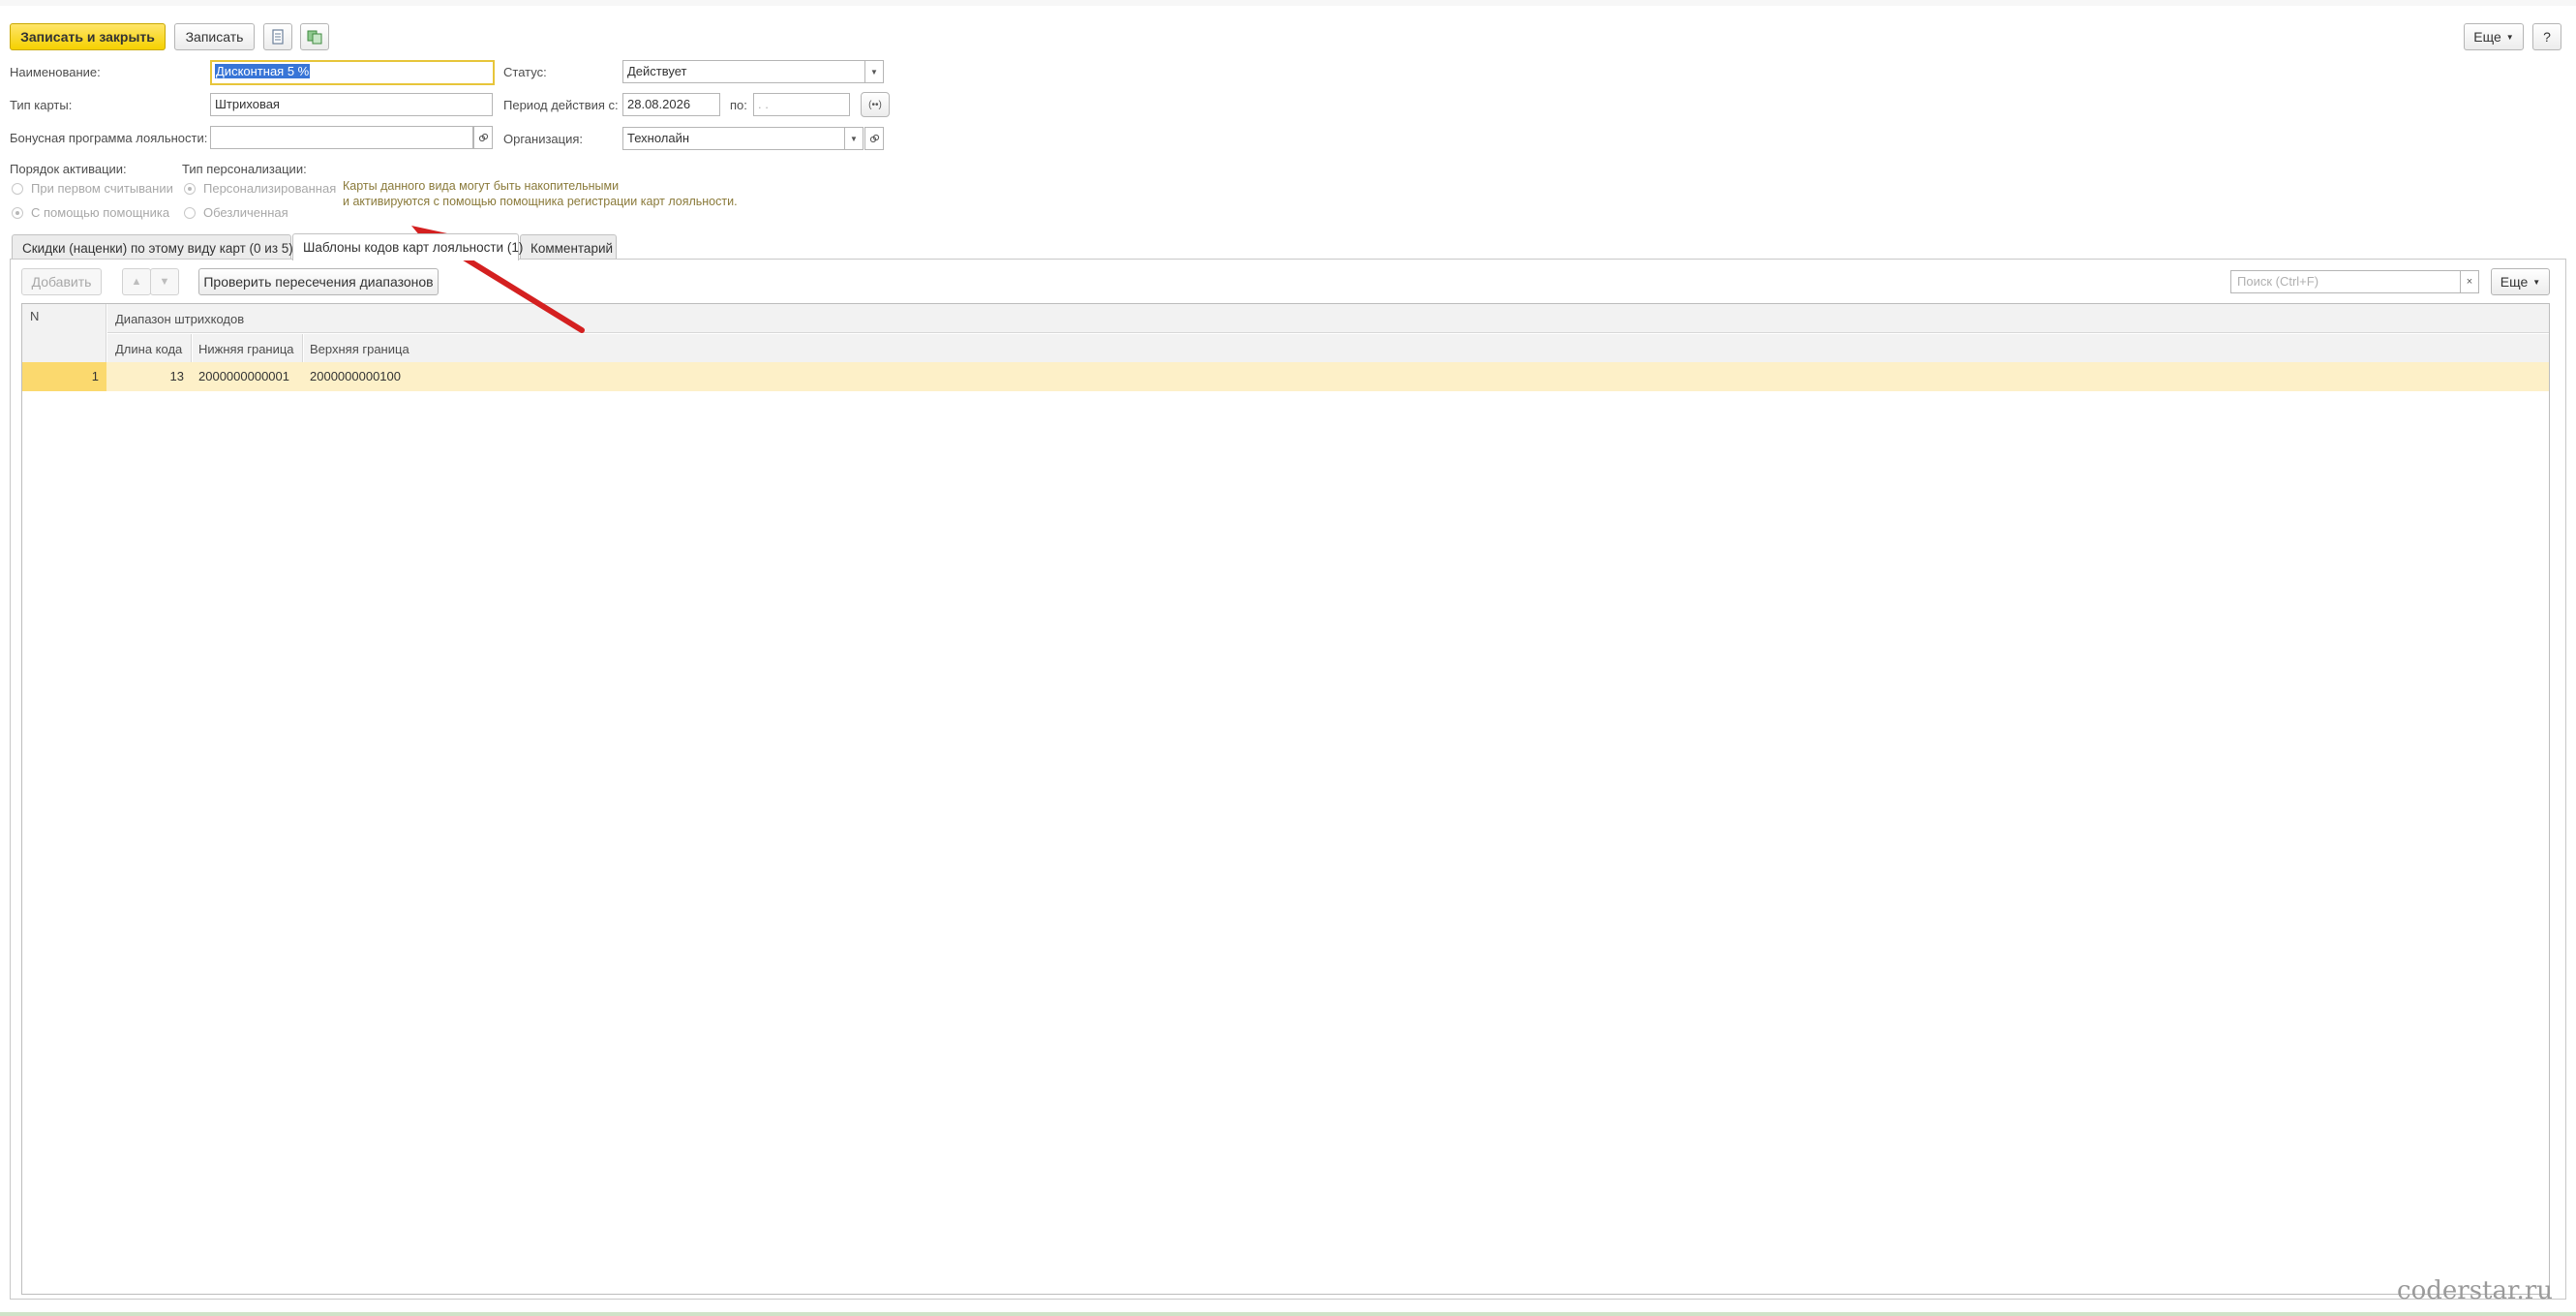 This screenshot has height=1316, width=2576. What do you see at coordinates (407, 246) in the screenshot?
I see `tab-code-templates: Шаблоны кодов карт лояльности (1)` at bounding box center [407, 246].